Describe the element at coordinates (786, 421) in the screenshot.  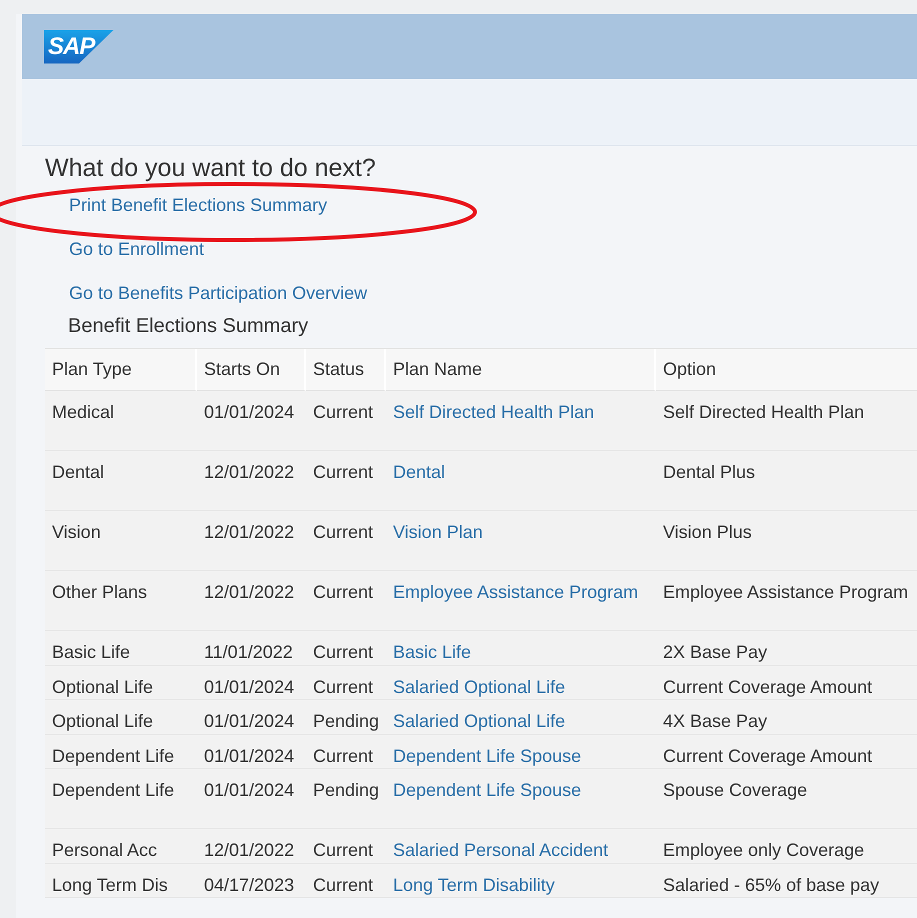
I see `table-cell: Self Directed Health Plan` at that location.